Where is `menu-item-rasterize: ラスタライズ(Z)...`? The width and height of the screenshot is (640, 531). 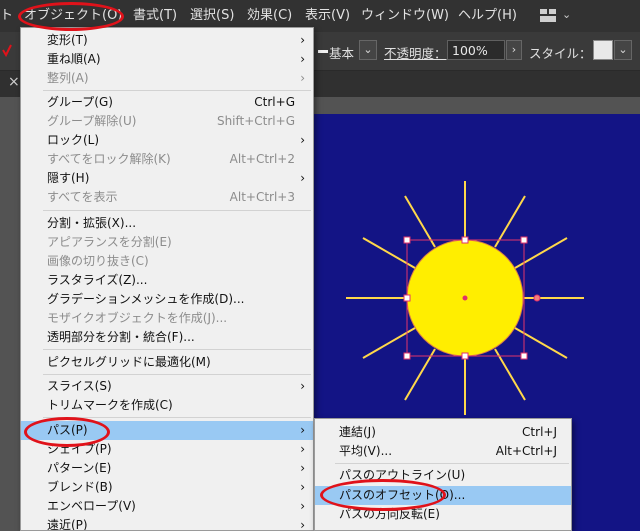
menu-item-rasterize: ラスタライズ(Z)... is located at coordinates (167, 280).